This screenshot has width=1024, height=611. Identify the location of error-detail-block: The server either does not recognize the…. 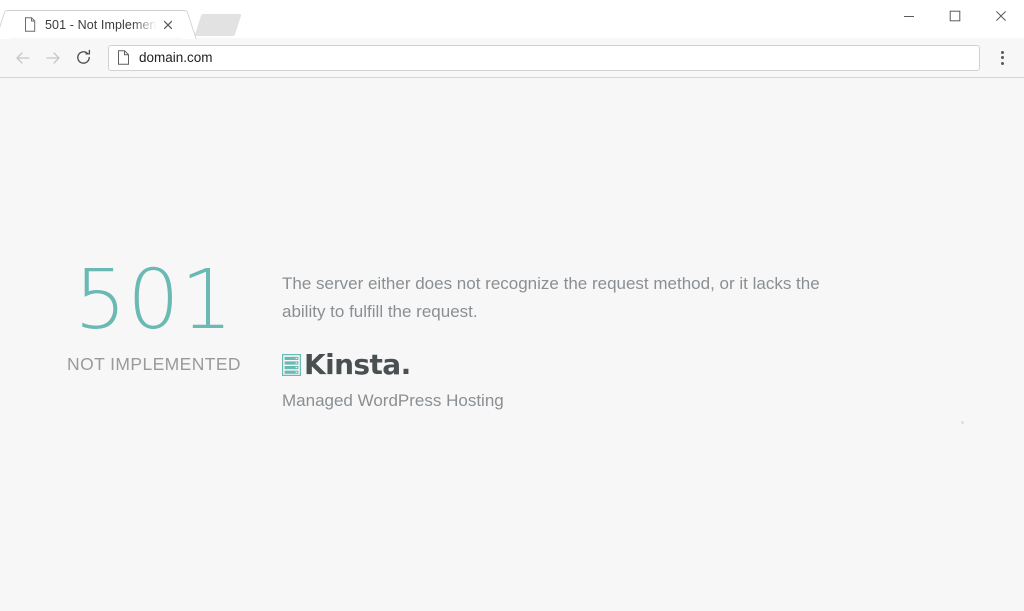
(554, 334).